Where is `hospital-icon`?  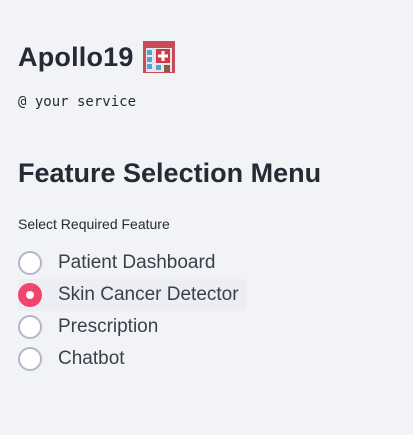
hospital-icon is located at coordinates (158, 57).